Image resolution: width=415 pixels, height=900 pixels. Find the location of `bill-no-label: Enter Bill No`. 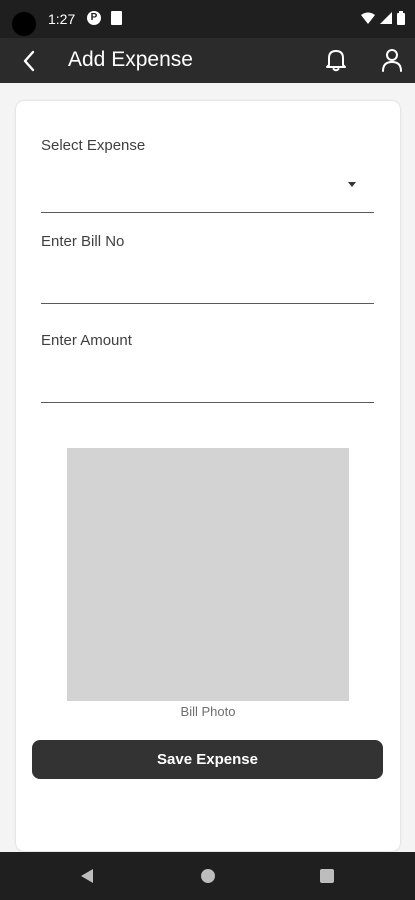

bill-no-label: Enter Bill No is located at coordinates (83, 241).